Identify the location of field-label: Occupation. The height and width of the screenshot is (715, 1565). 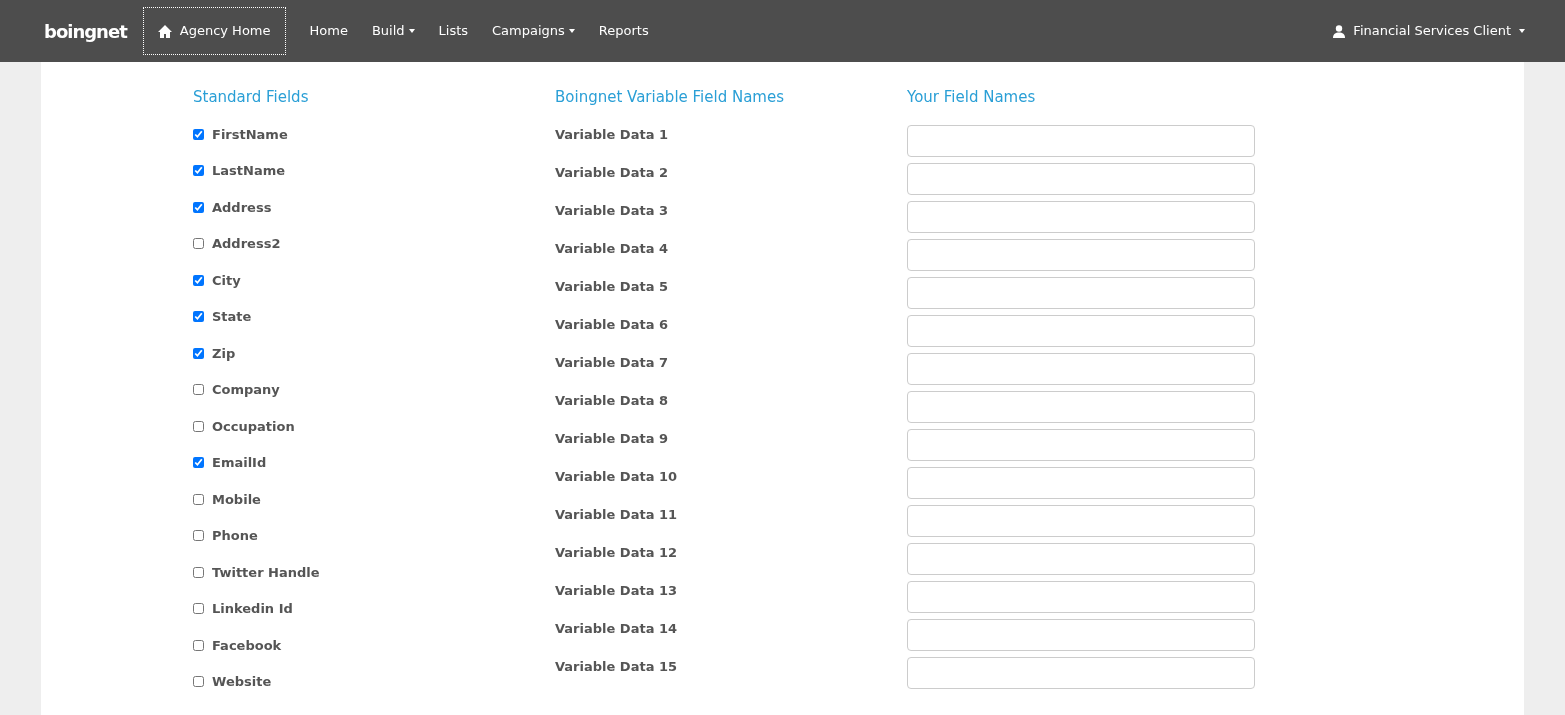
(253, 426).